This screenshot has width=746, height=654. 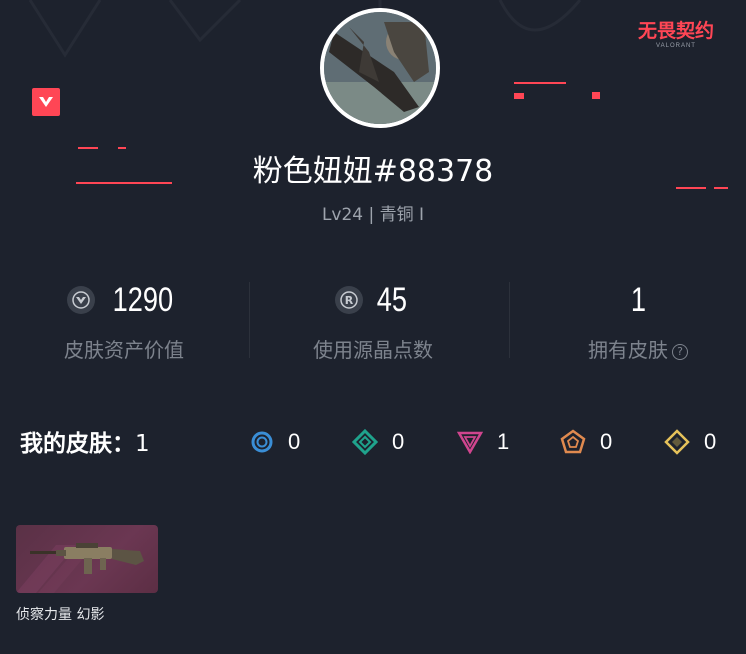 I want to click on tier-filter-premium: 1, so click(x=483, y=442).